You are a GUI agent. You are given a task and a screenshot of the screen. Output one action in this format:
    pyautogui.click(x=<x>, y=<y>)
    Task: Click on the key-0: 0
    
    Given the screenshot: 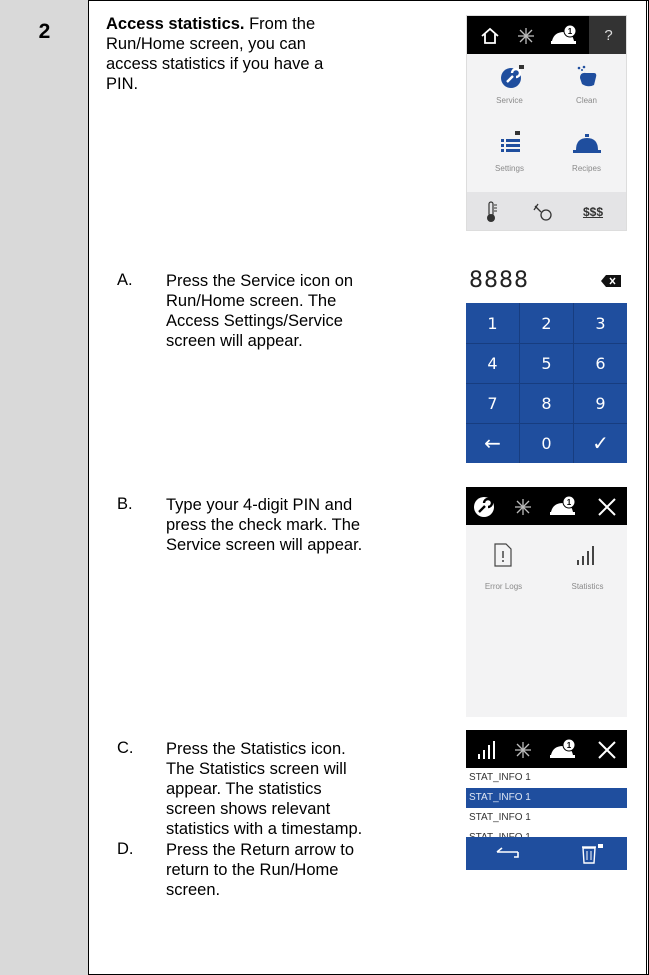 What is the action you would take?
    pyautogui.click(x=546, y=443)
    